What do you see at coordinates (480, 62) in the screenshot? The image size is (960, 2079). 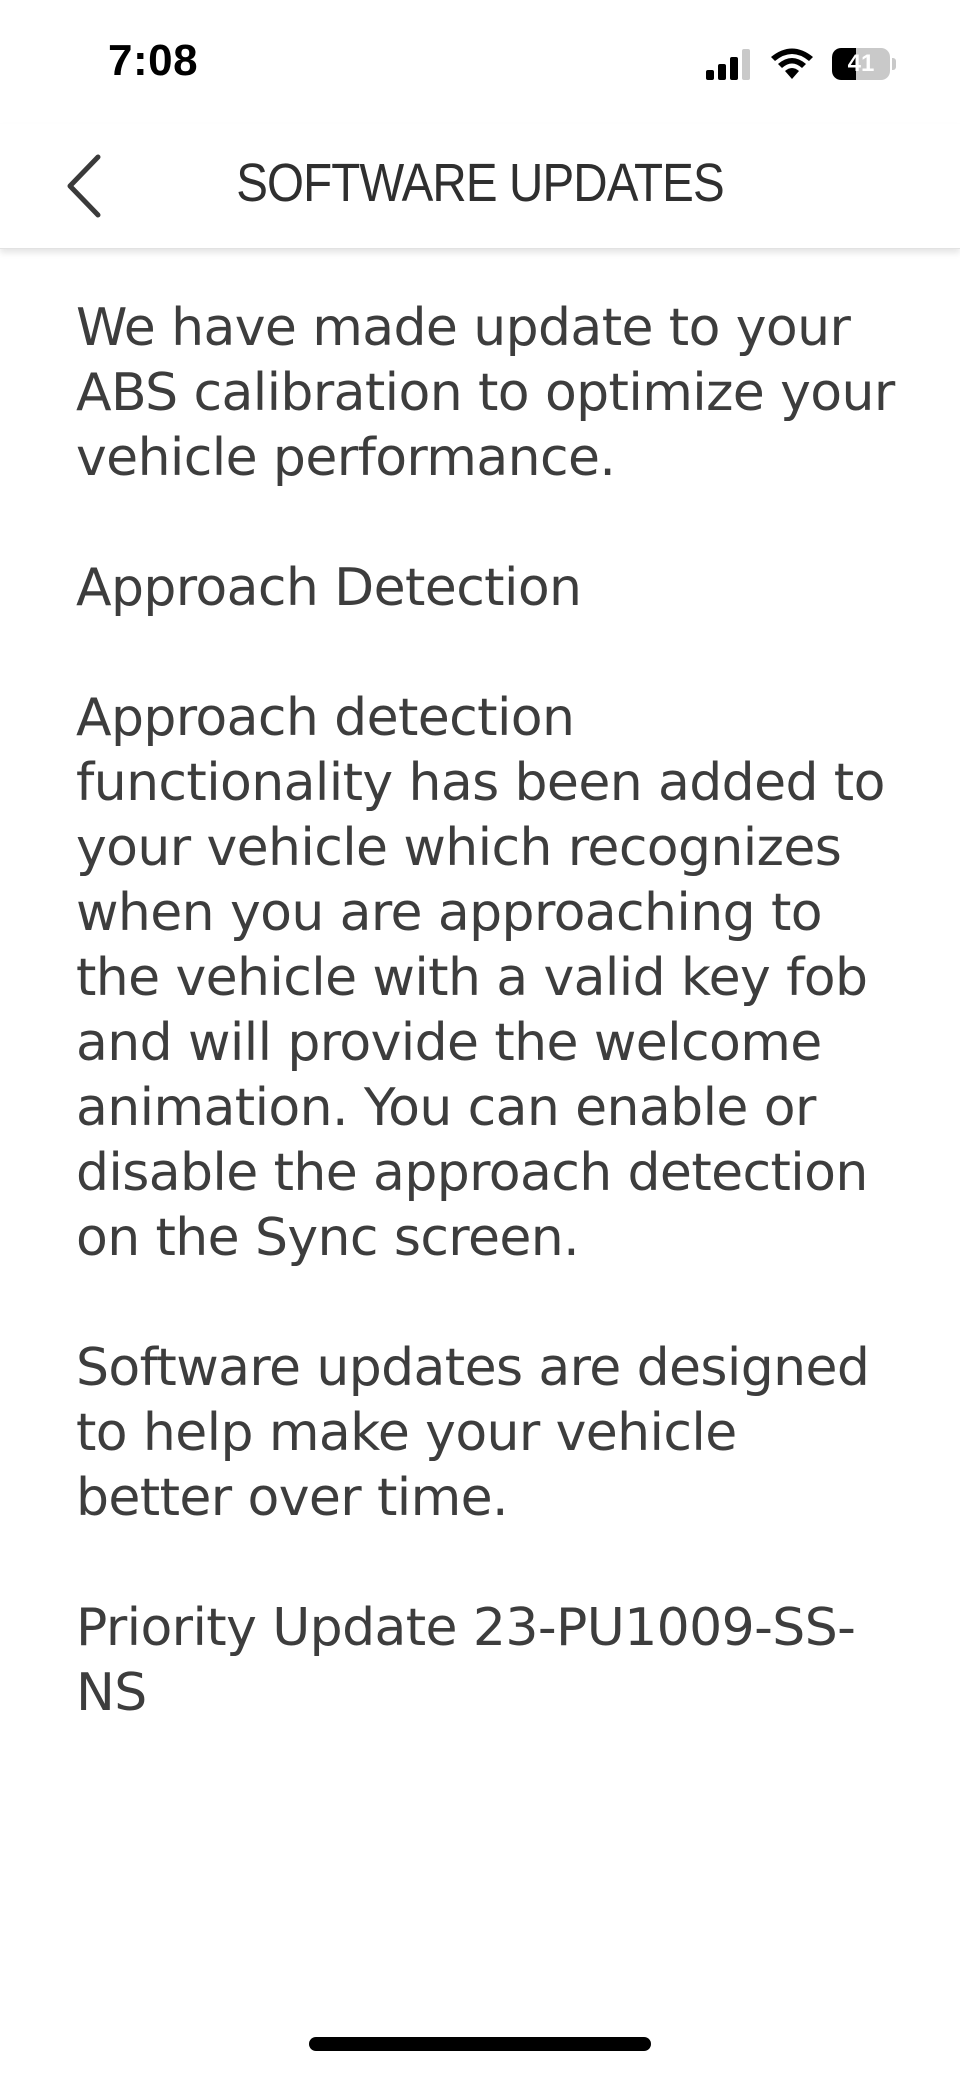 I see `status-bar: 7:08 41` at bounding box center [480, 62].